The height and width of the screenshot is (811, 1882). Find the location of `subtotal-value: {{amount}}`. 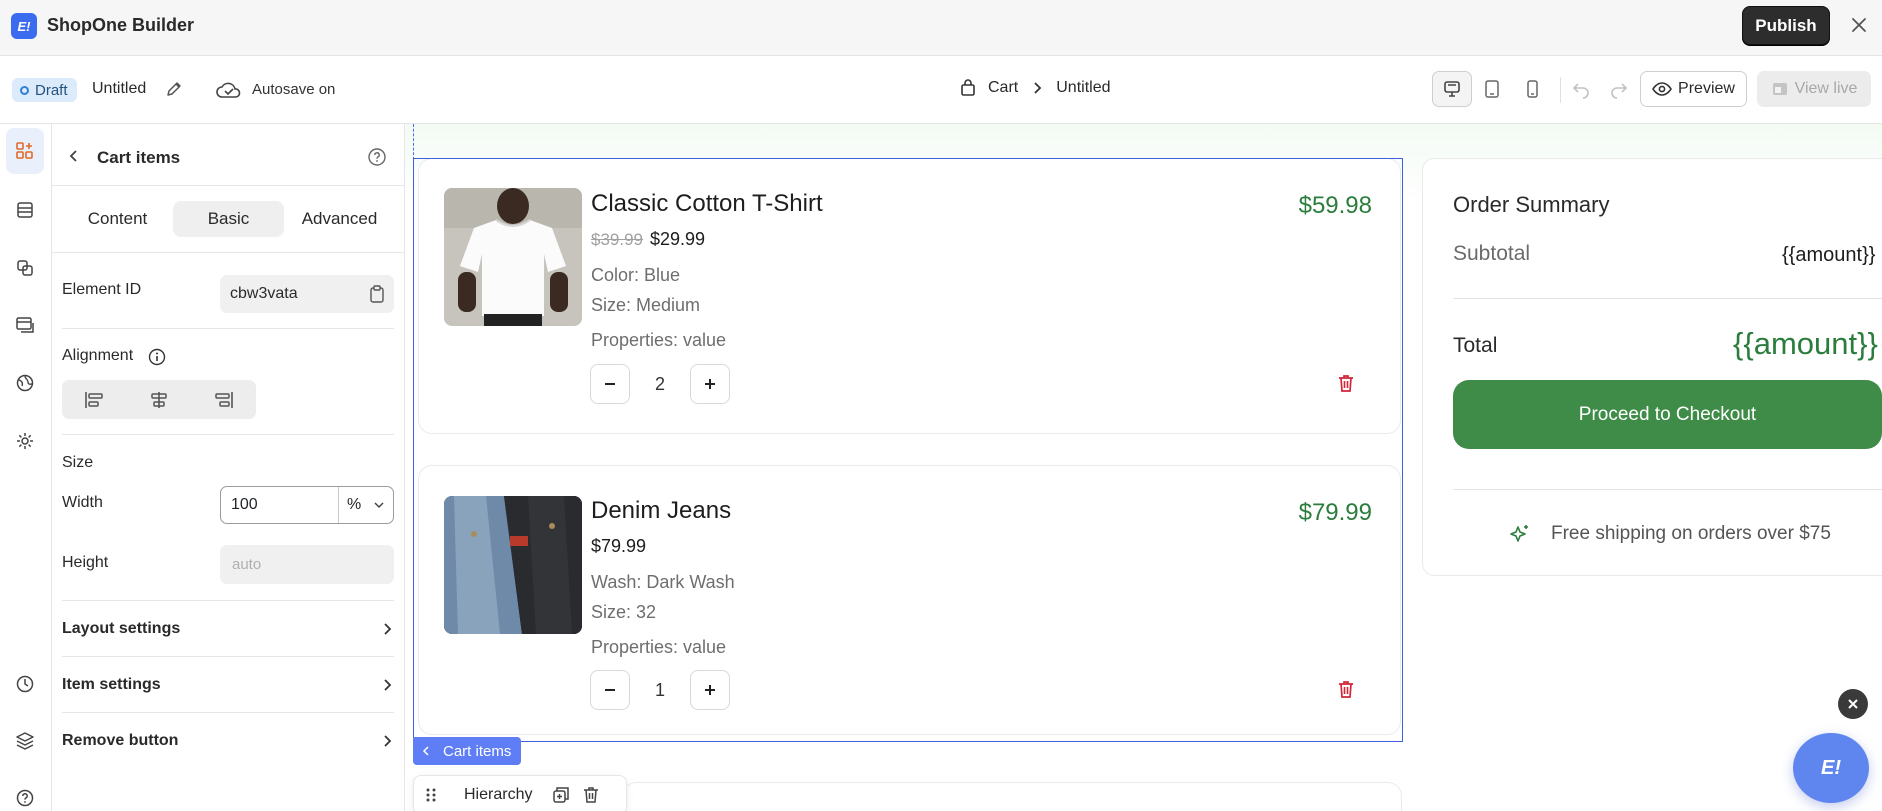

subtotal-value: {{amount}} is located at coordinates (1829, 255).